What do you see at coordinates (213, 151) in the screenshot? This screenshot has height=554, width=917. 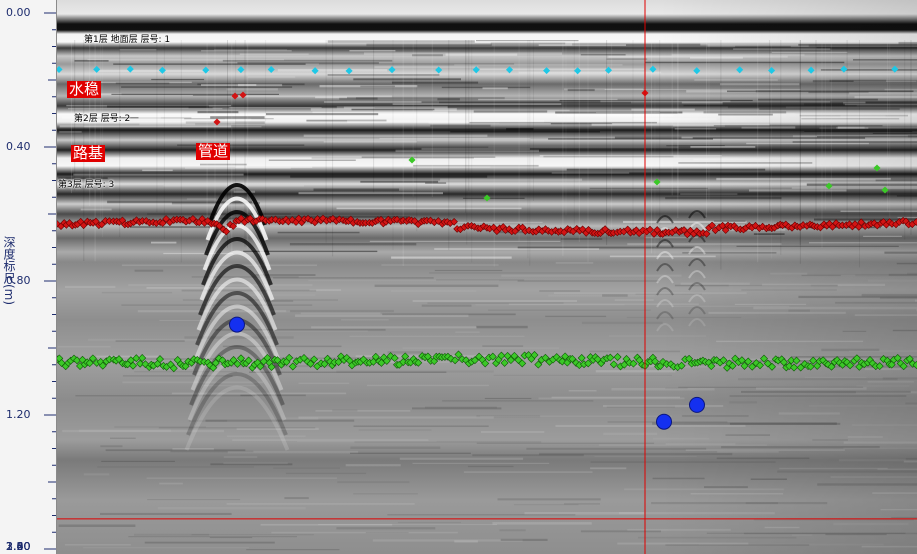 I see `tag-guandao: 管道` at bounding box center [213, 151].